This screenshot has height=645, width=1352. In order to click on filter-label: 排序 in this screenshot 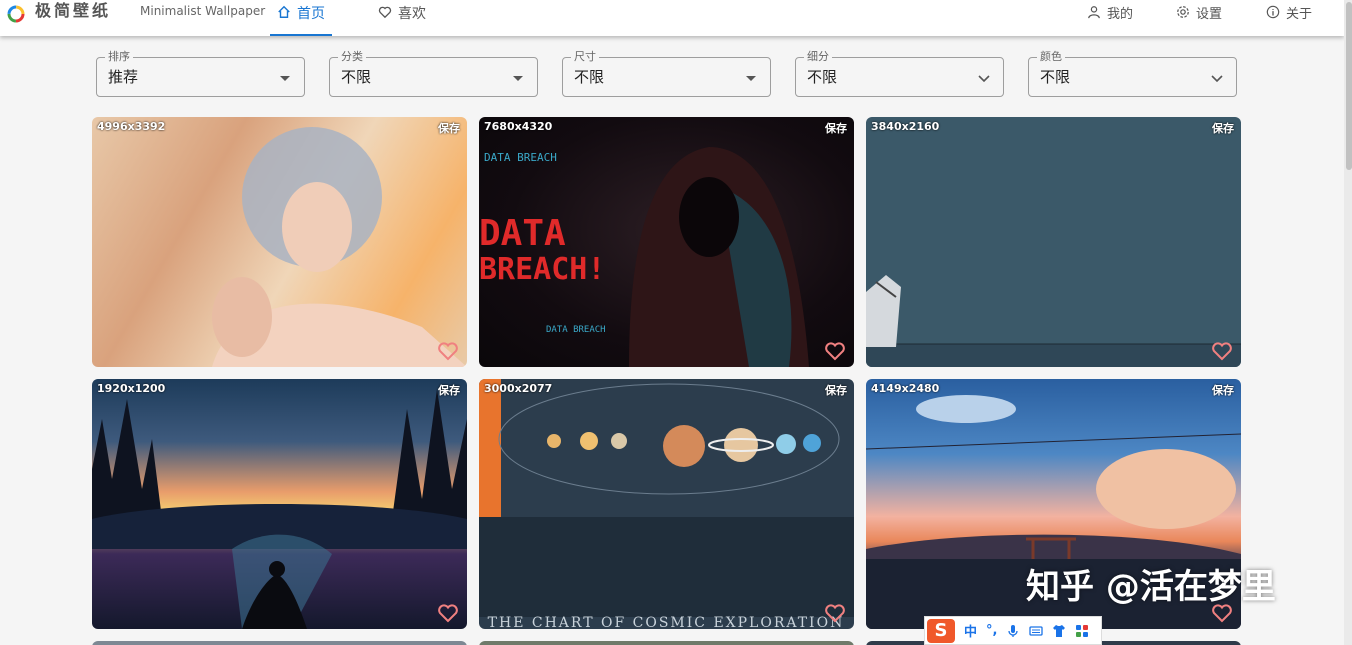, I will do `click(119, 57)`.